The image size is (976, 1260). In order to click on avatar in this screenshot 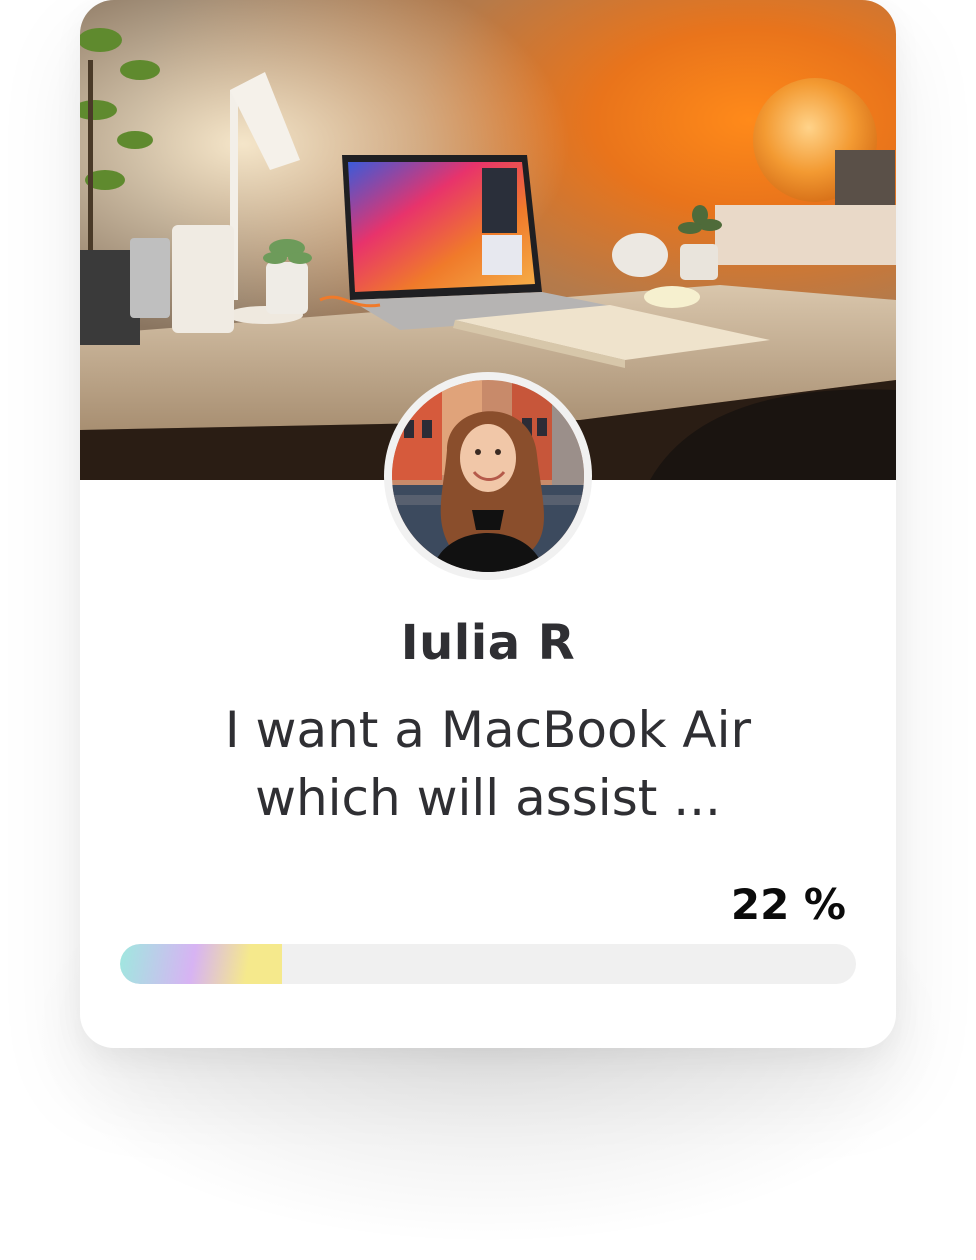, I will do `click(488, 476)`.